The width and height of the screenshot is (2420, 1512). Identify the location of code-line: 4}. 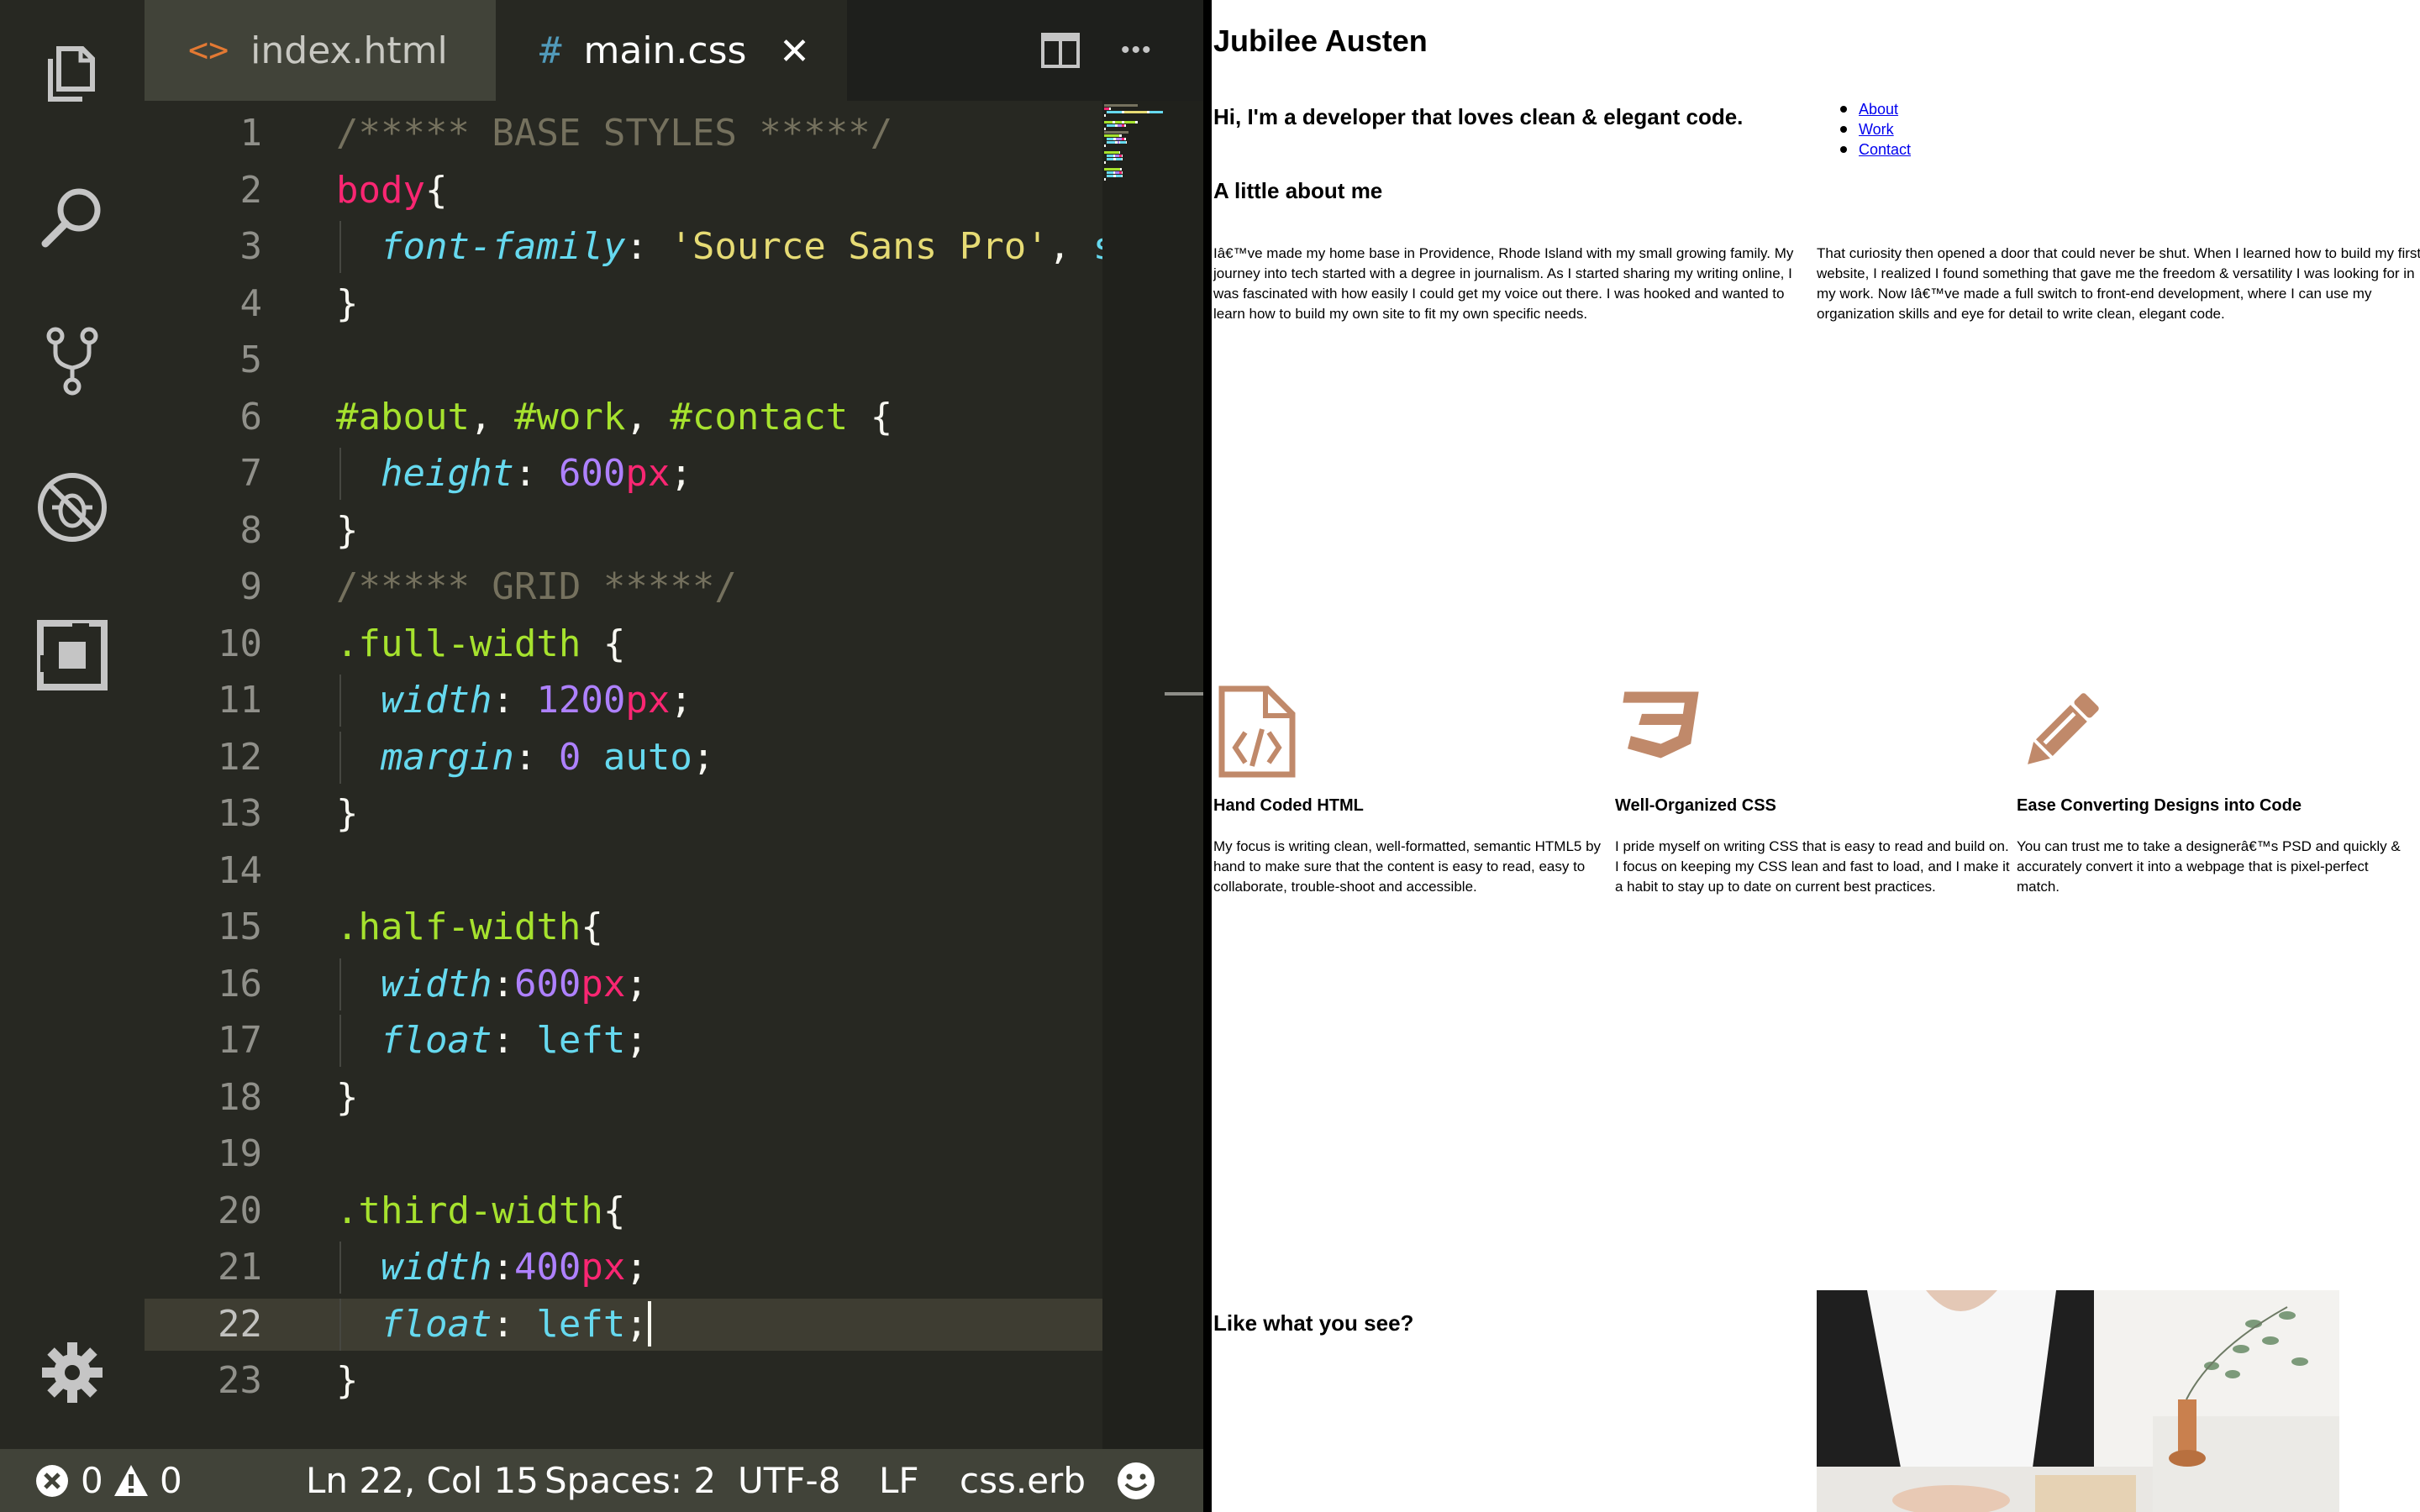
(623, 304).